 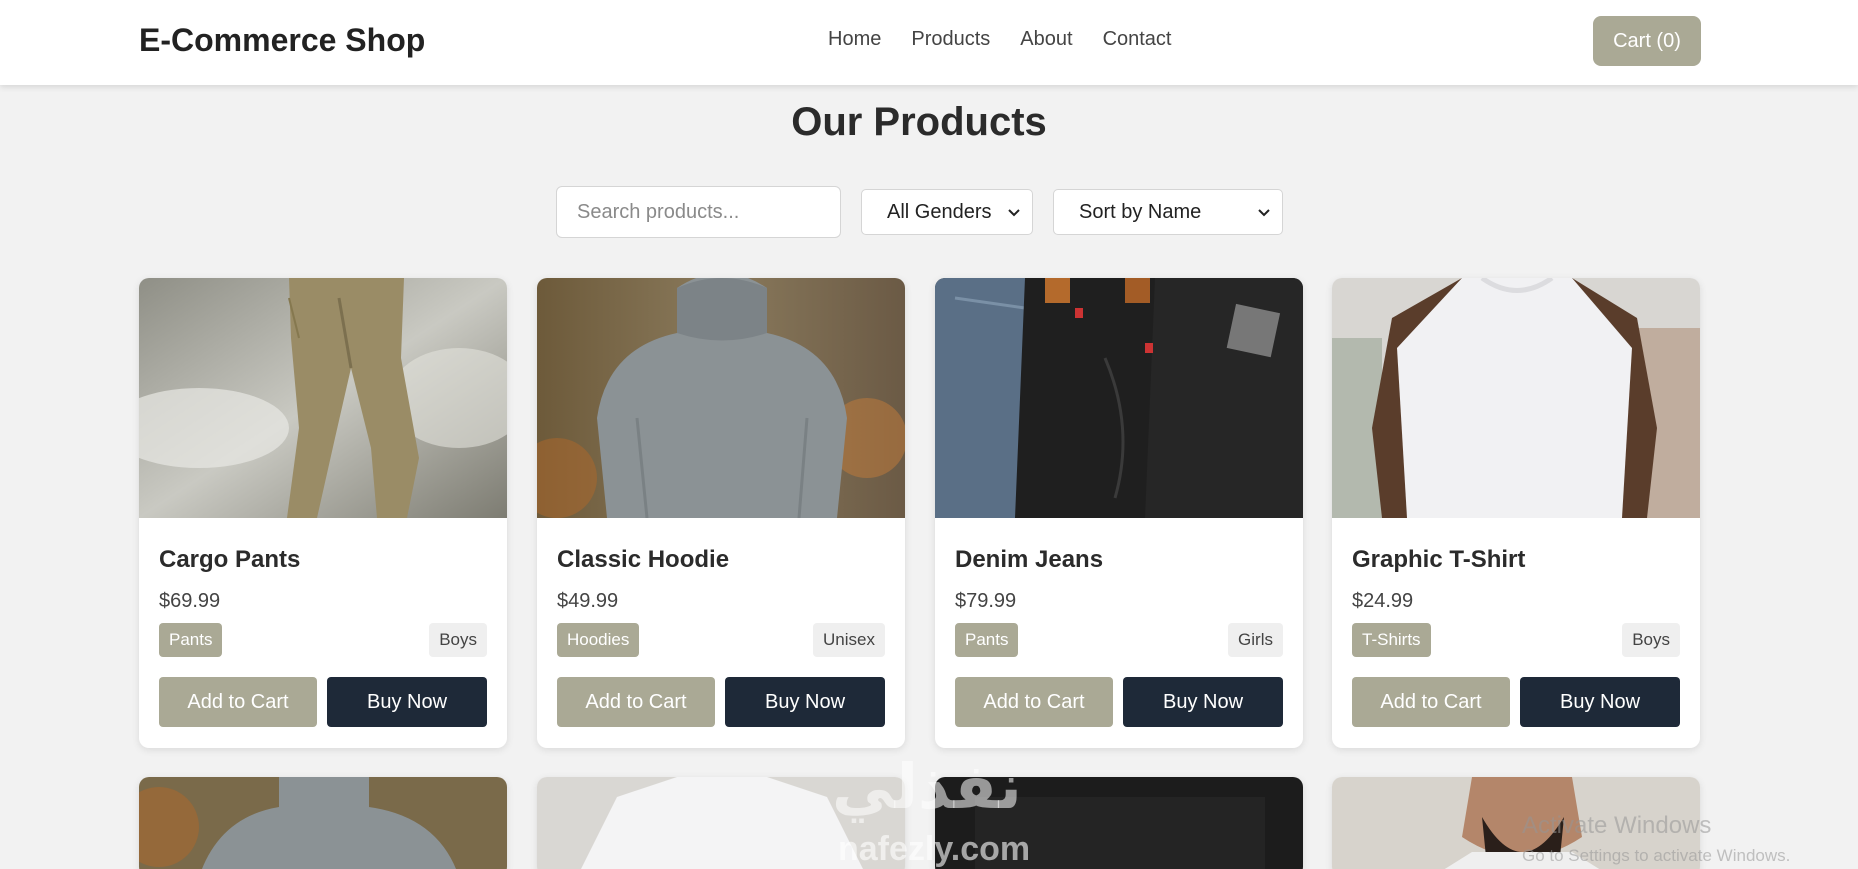 What do you see at coordinates (1391, 640) in the screenshot?
I see `category-badge: T-Shirts` at bounding box center [1391, 640].